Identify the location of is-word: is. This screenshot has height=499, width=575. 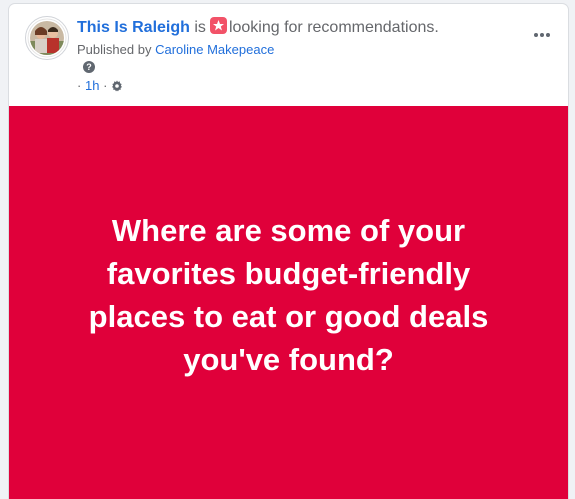
(200, 27).